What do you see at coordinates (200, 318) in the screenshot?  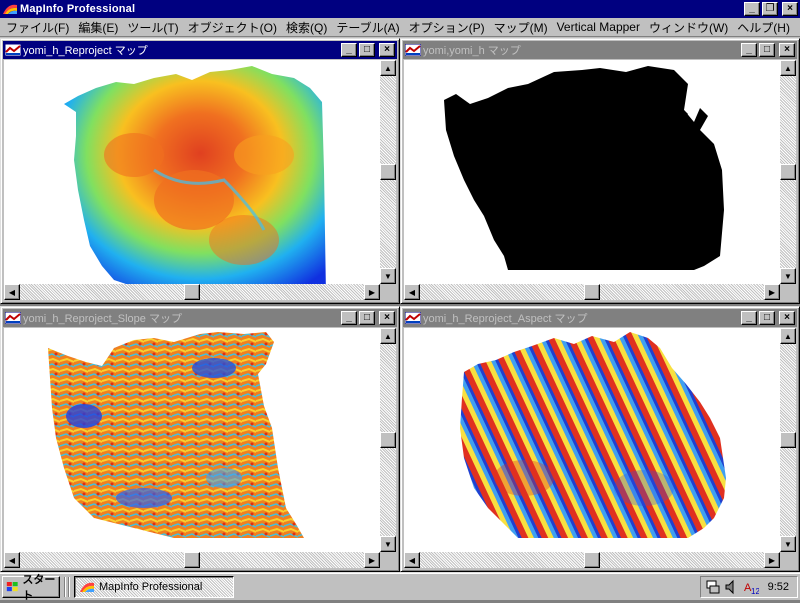 I see `map-window-titlebar: yomi_h_Reproject_Slope マップ _ □ ×` at bounding box center [200, 318].